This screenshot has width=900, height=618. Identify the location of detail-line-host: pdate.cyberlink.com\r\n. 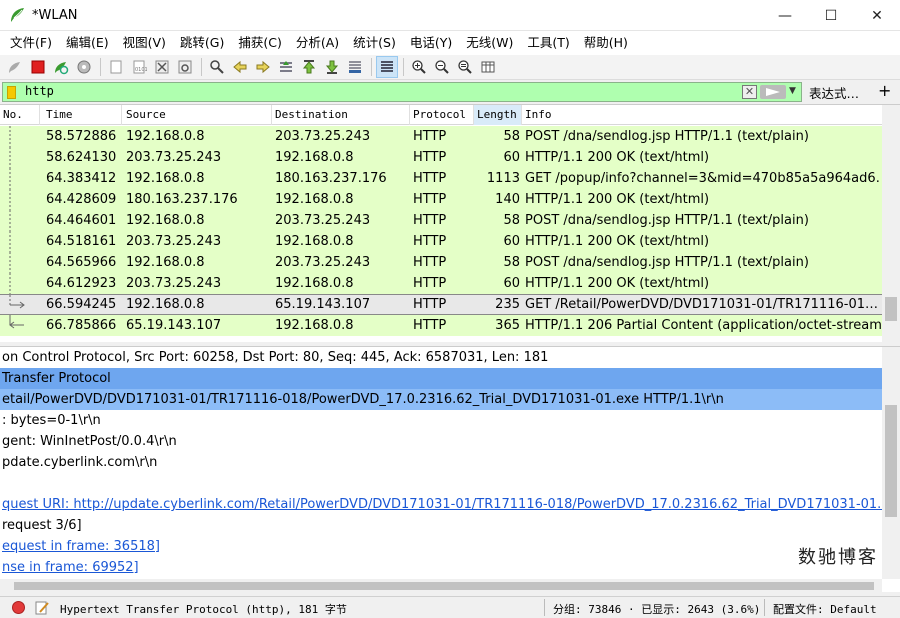
(441, 462).